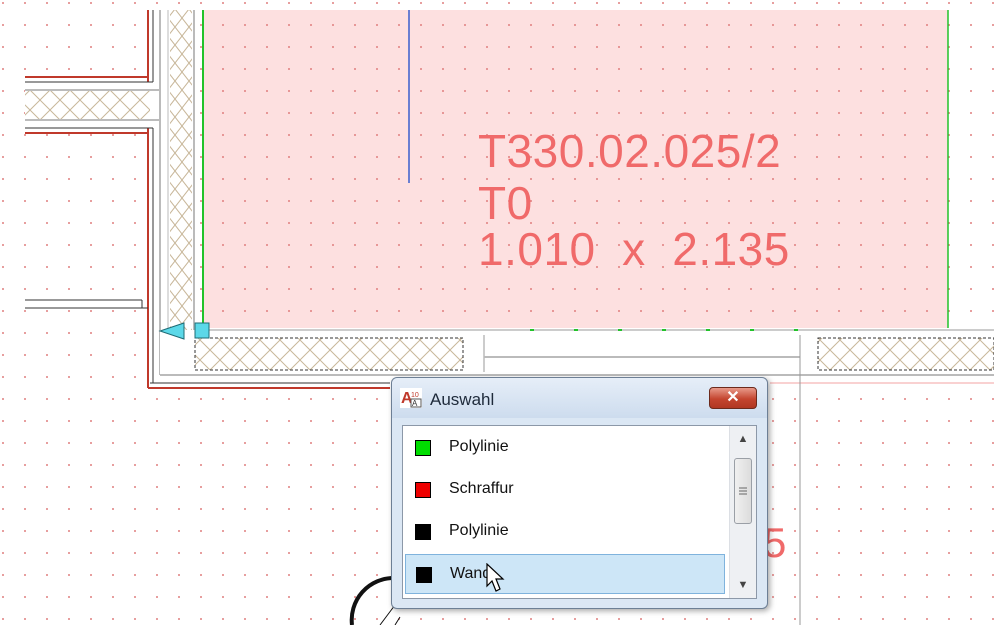  I want to click on room-dimensions-label: 1.010 x 2.135, so click(634, 249).